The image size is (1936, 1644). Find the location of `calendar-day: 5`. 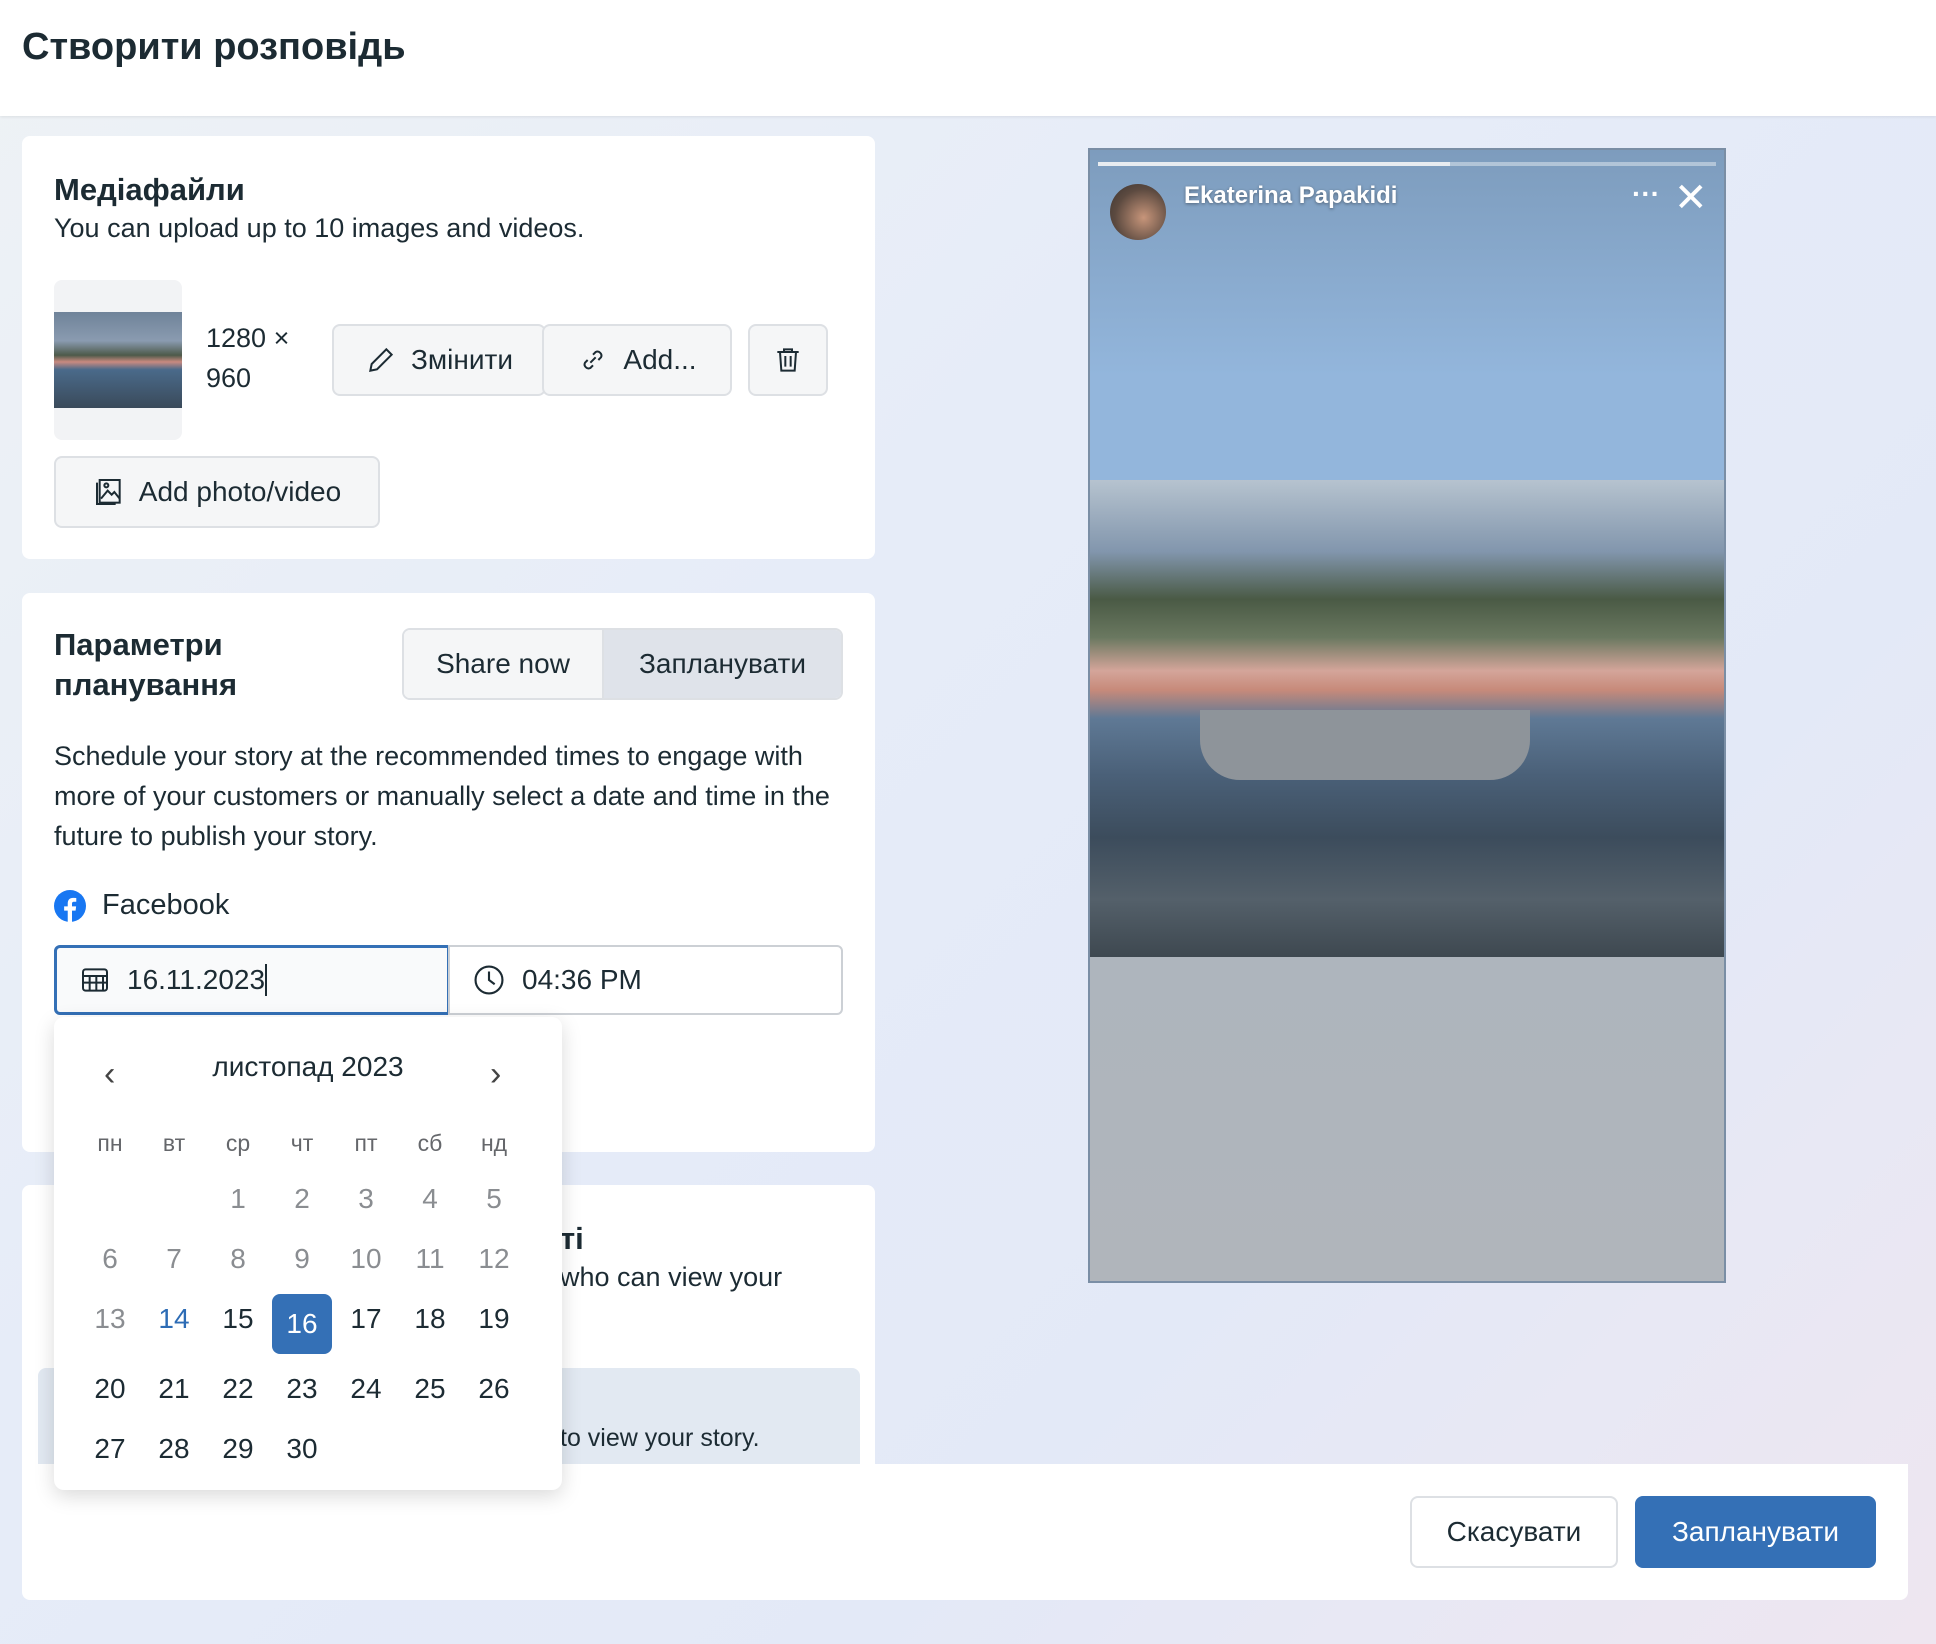

calendar-day: 5 is located at coordinates (494, 1199).